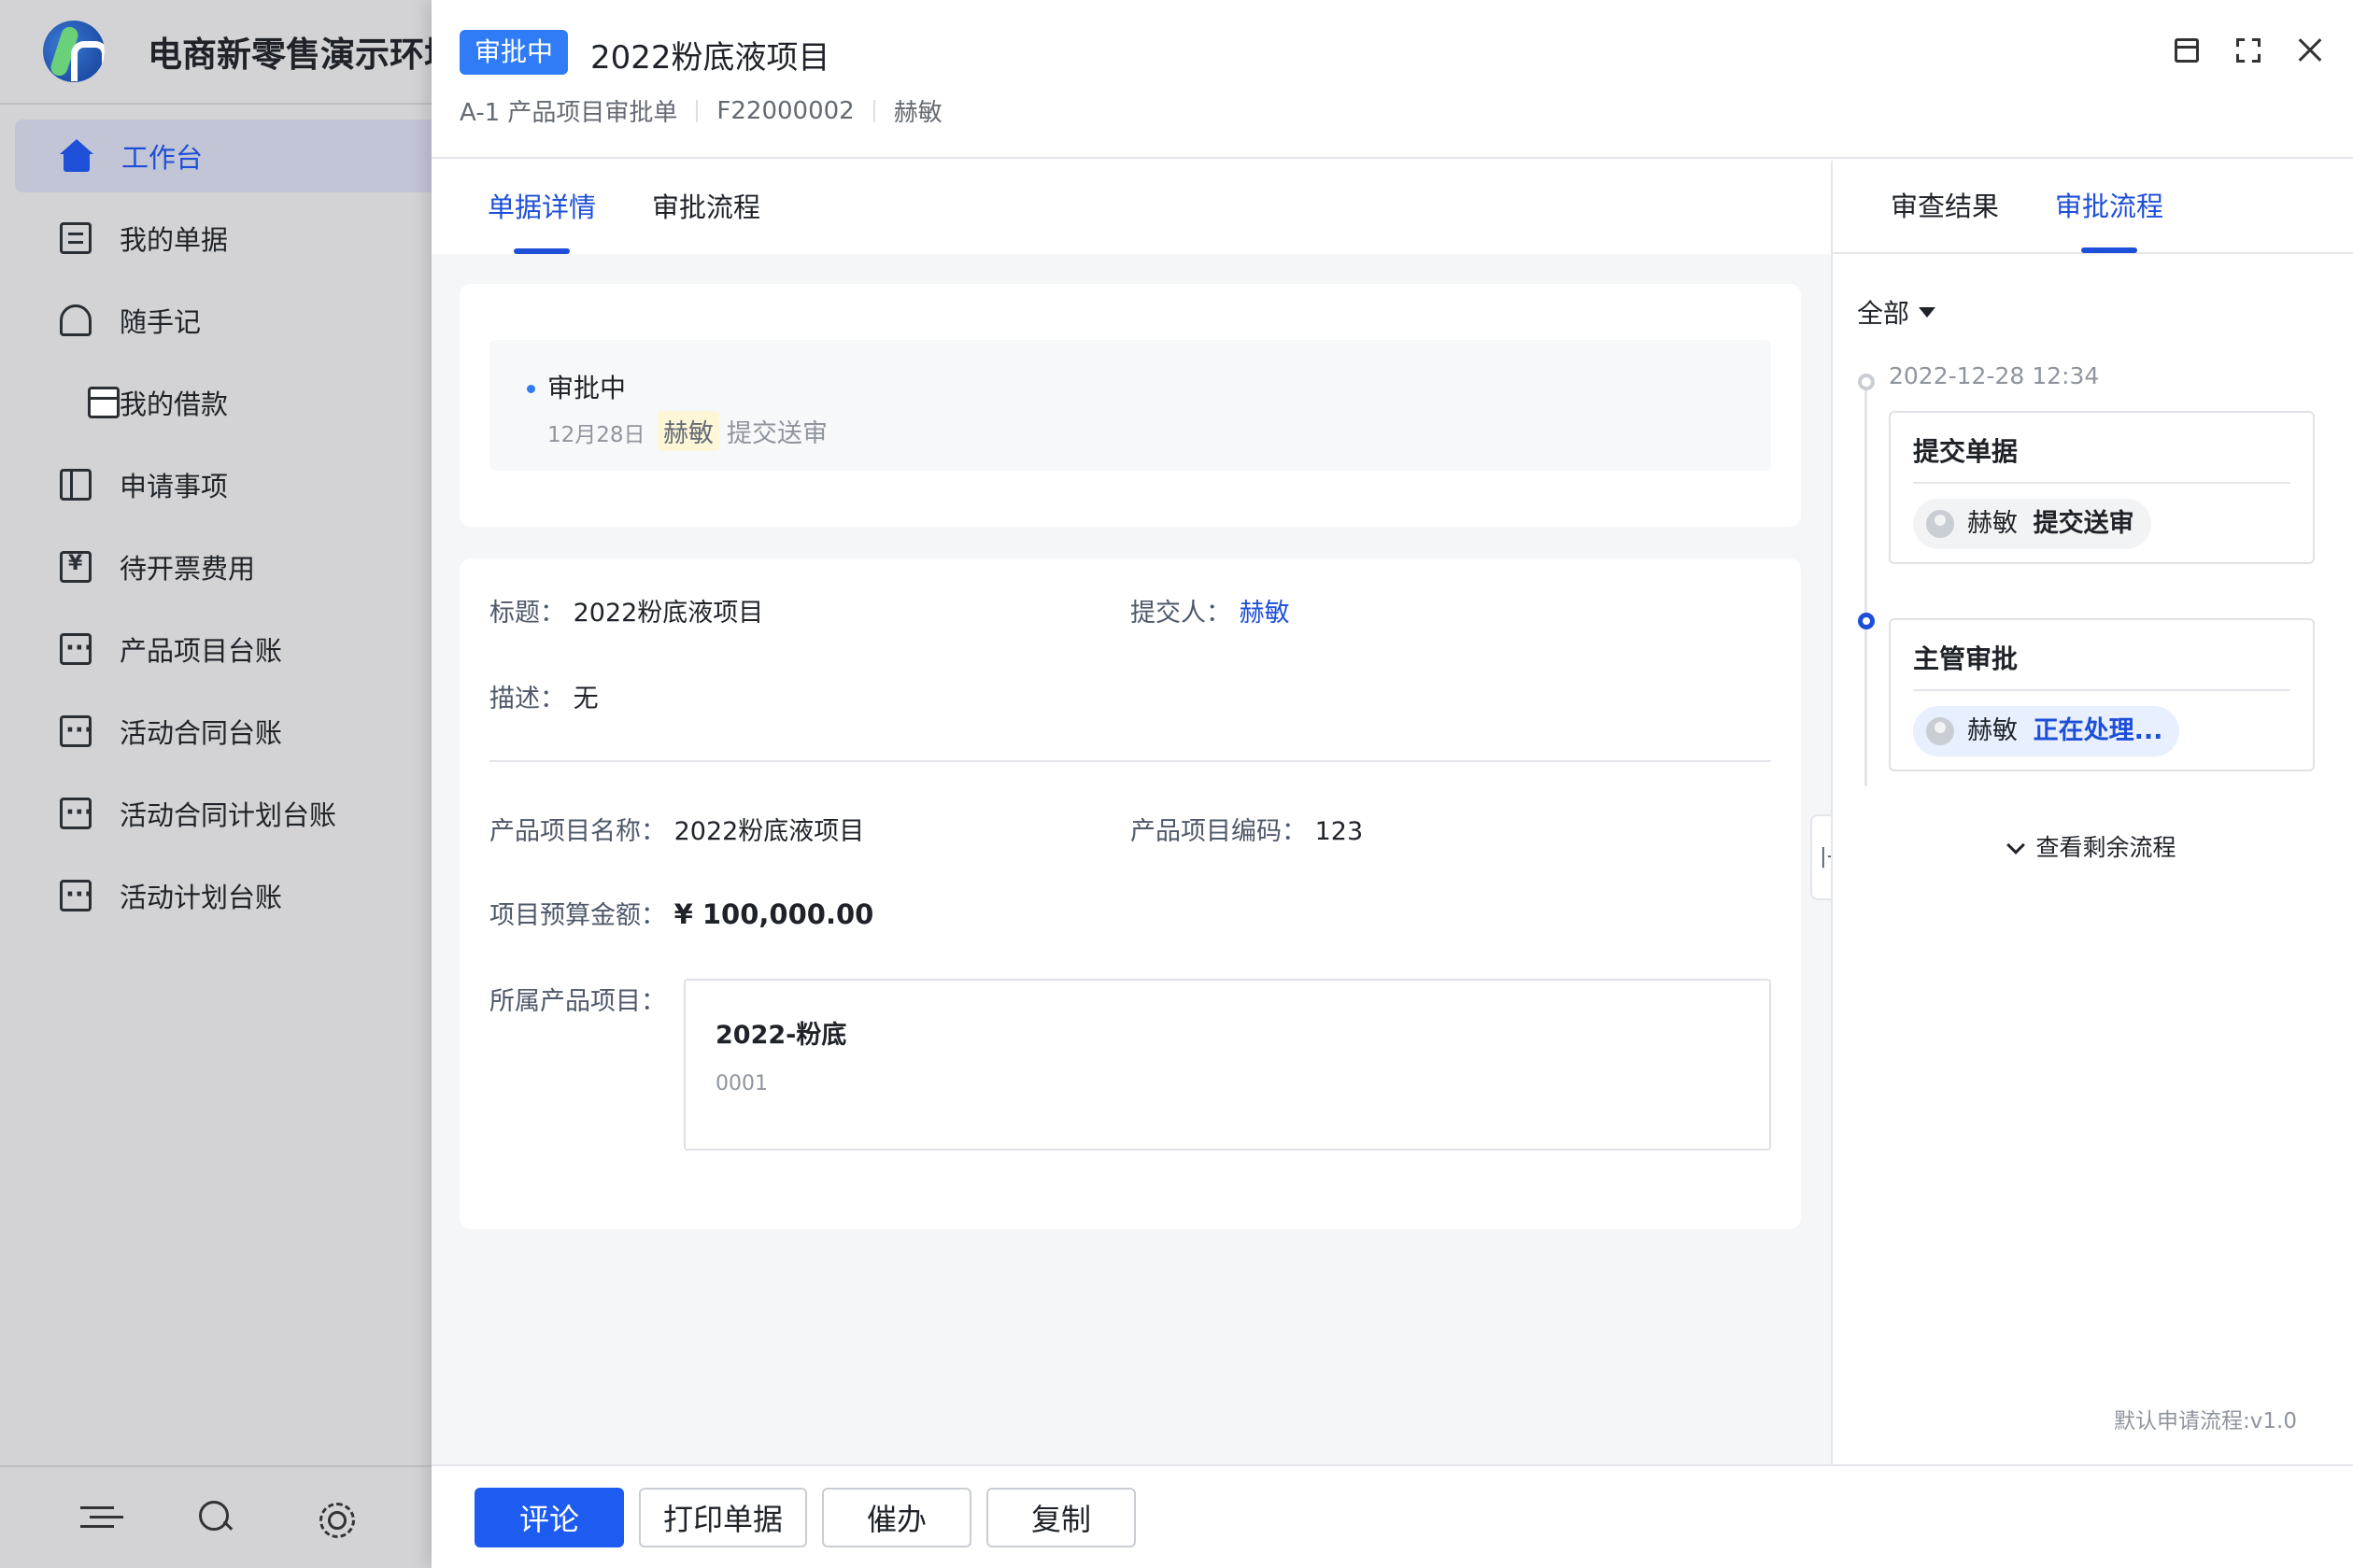  Describe the element at coordinates (1265, 613) in the screenshot. I see `submitter-link: 赫敏` at that location.